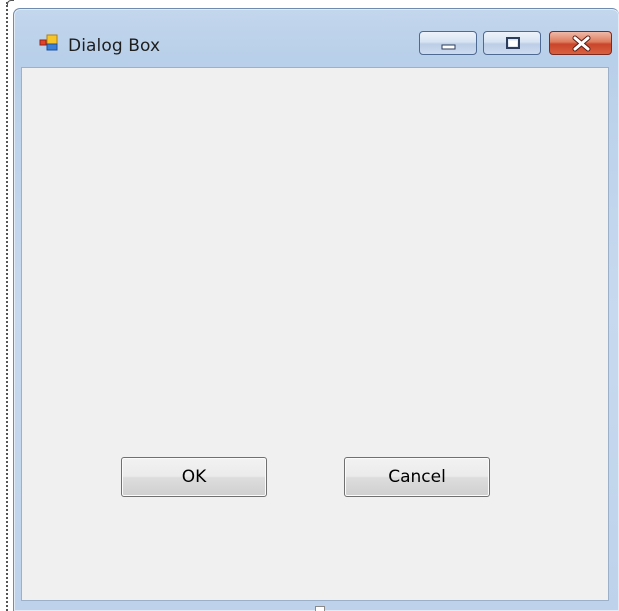 The image size is (619, 611). Describe the element at coordinates (10, 2) in the screenshot. I see `designer-selection-corner` at that location.